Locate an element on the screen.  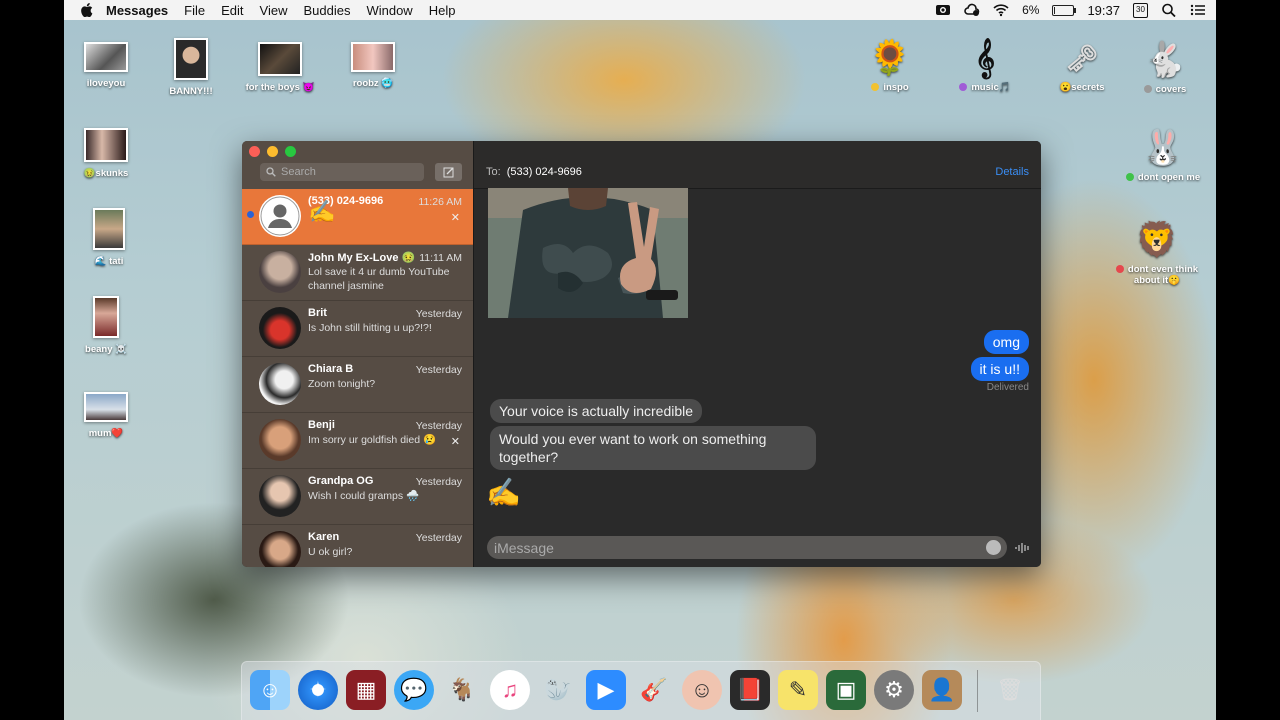
desktop-icon-label: dont open me is located at coordinates (1169, 177).